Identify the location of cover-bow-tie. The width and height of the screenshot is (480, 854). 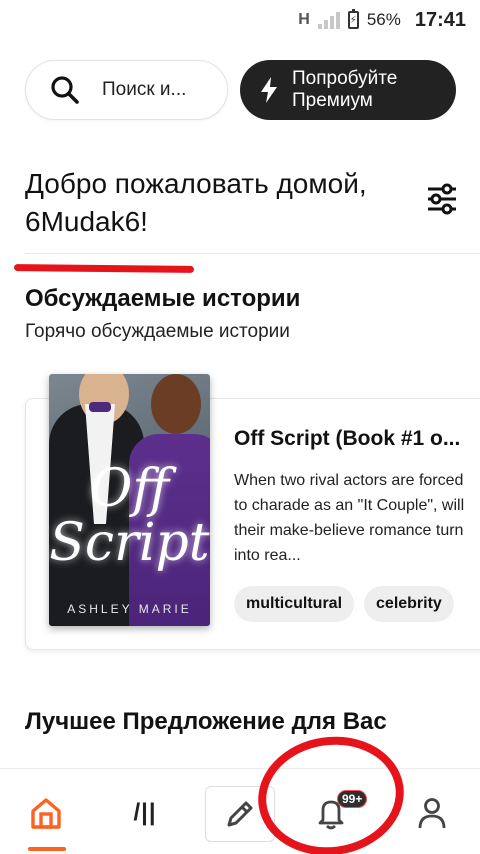
(100, 407).